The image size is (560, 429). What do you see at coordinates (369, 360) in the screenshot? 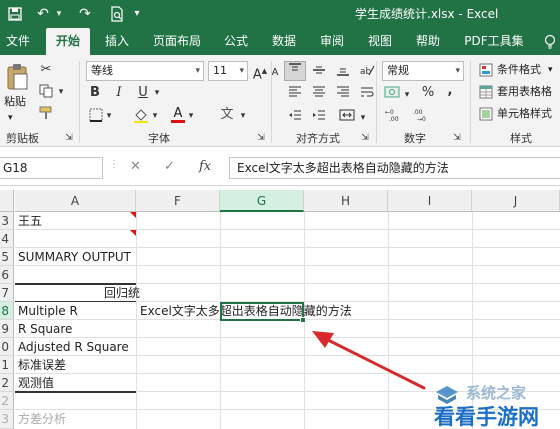
I see `annotation-arrow` at bounding box center [369, 360].